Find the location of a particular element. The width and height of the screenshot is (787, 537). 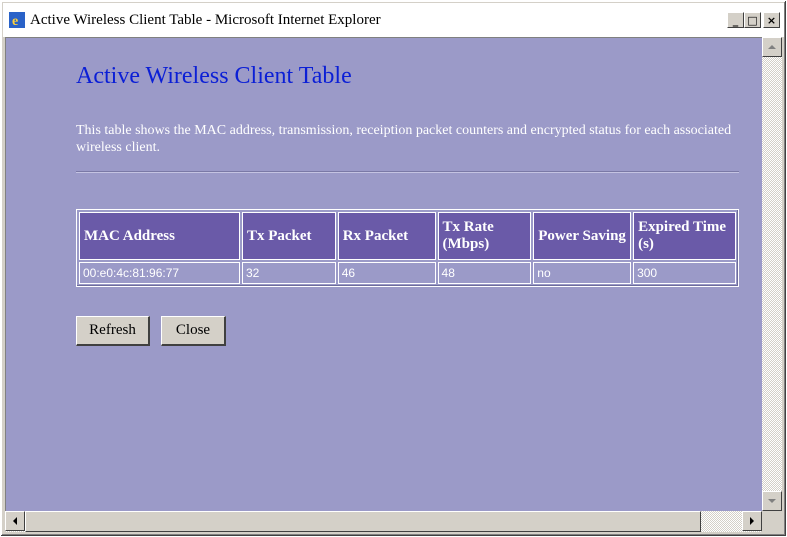

arrow-up-icon is located at coordinates (772, 47).